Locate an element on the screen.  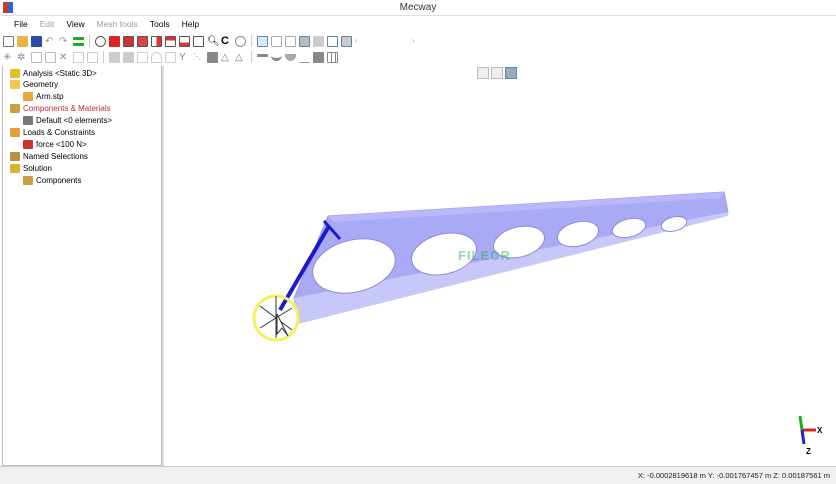
sweep-icon is located at coordinates (170, 57).